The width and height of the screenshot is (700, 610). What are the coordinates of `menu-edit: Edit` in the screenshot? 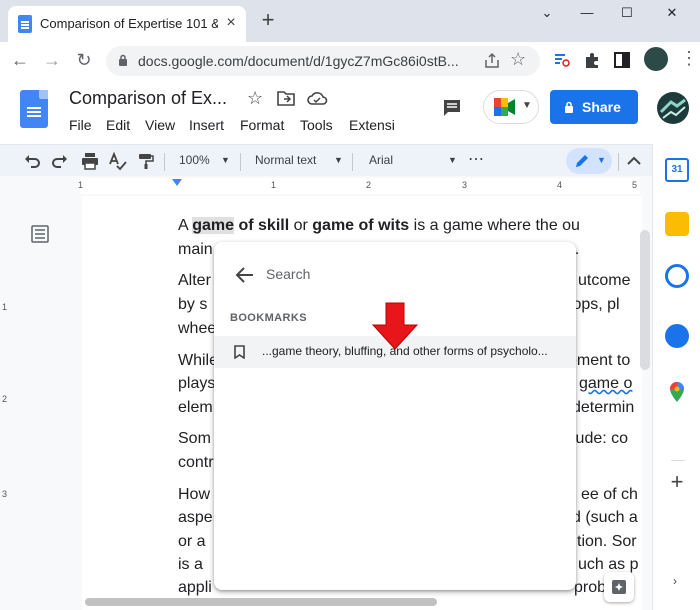 It's located at (118, 125).